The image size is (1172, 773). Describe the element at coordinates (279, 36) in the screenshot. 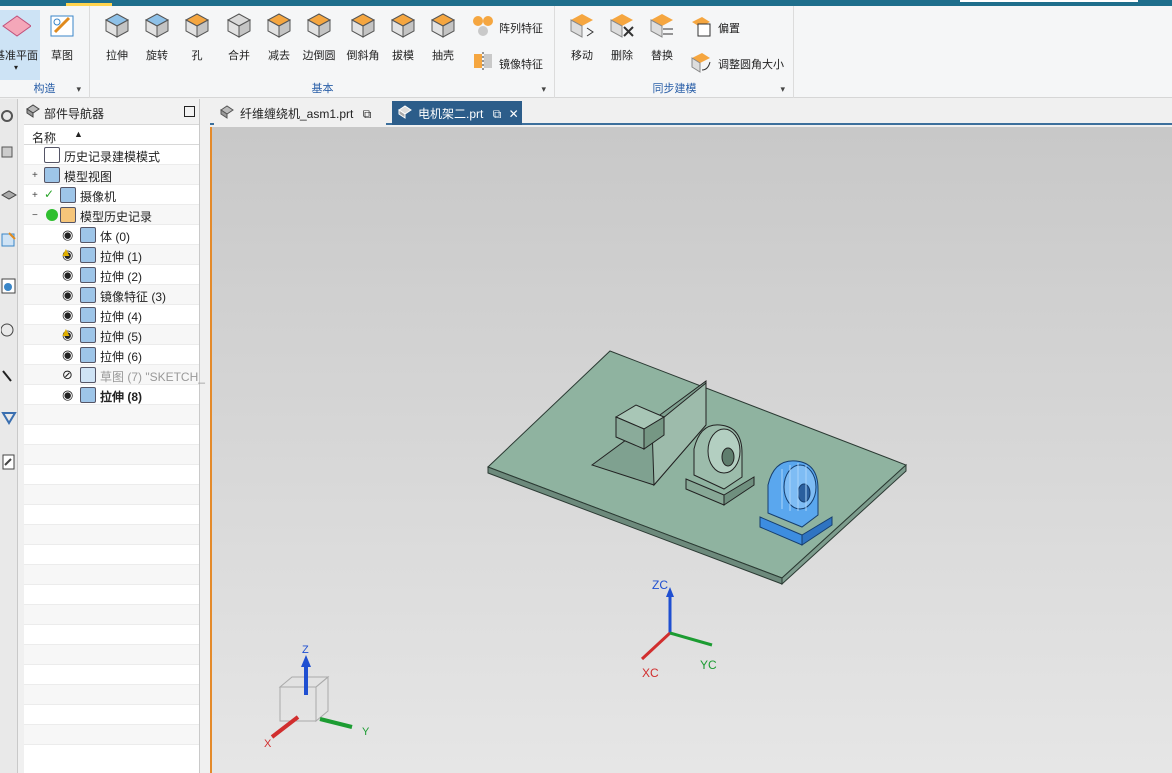

I see `subtract-button: 减去` at that location.